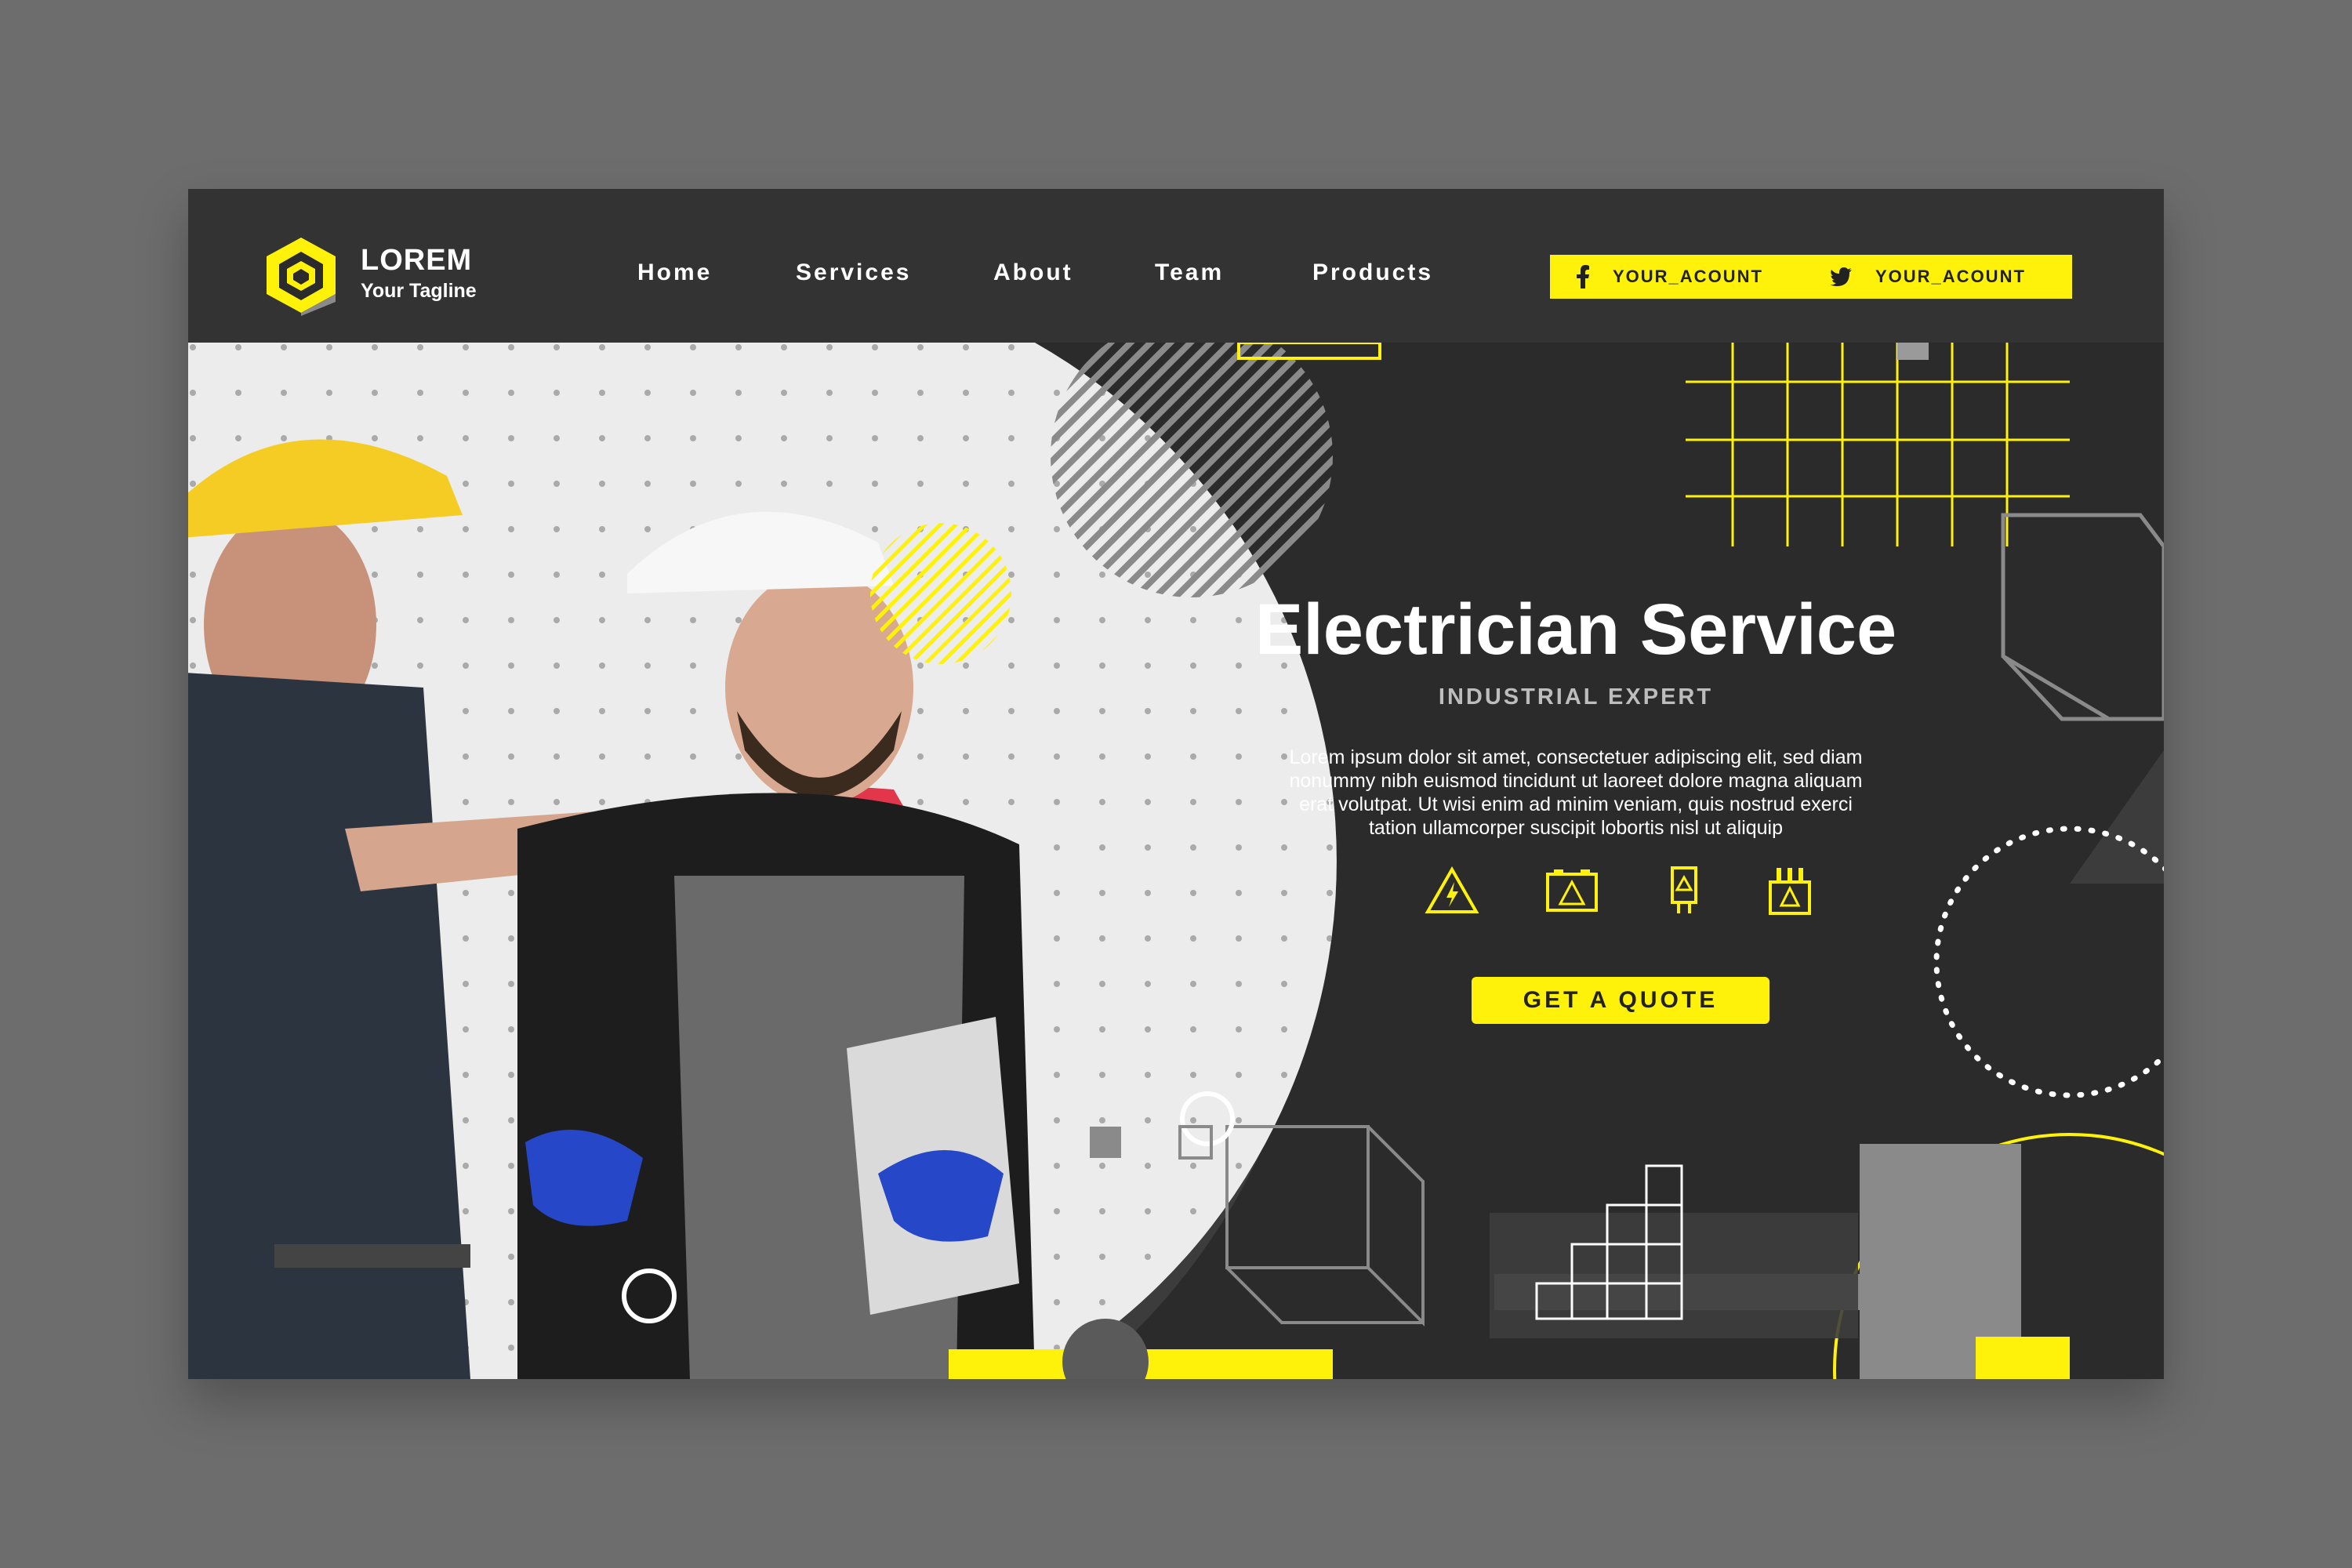  I want to click on hero-title: Electrician Service, so click(1575, 630).